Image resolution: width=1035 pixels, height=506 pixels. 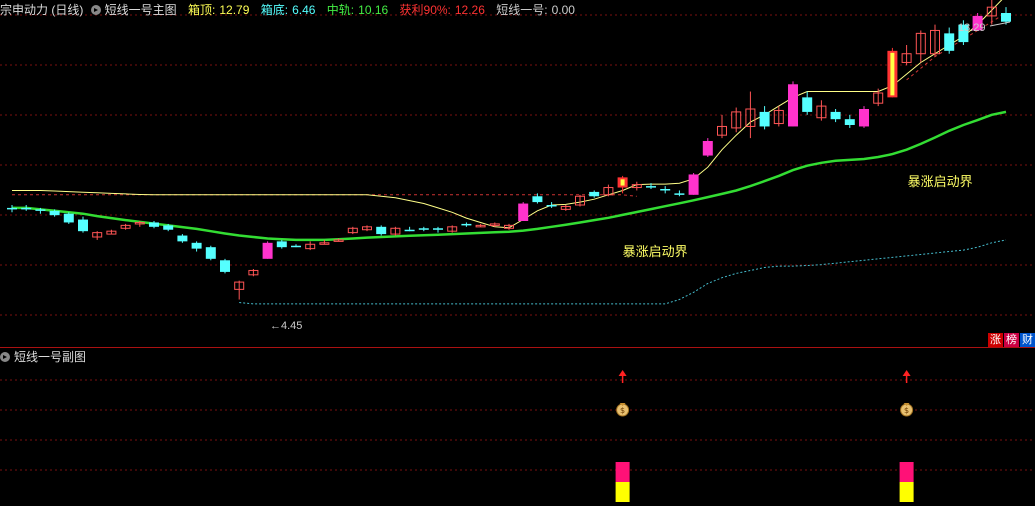 What do you see at coordinates (135, 10) in the screenshot?
I see `indicator-title: 短线一号主图` at bounding box center [135, 10].